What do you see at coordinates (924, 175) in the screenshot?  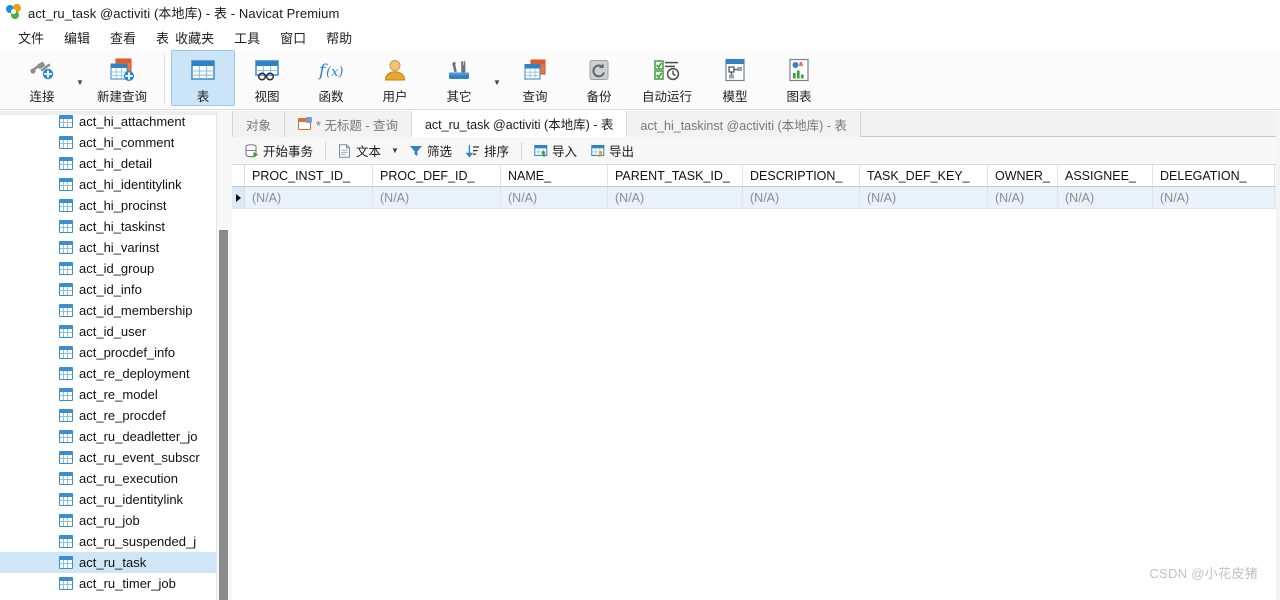 I see `grid-column-header: TASK_DEF_KEY_` at bounding box center [924, 175].